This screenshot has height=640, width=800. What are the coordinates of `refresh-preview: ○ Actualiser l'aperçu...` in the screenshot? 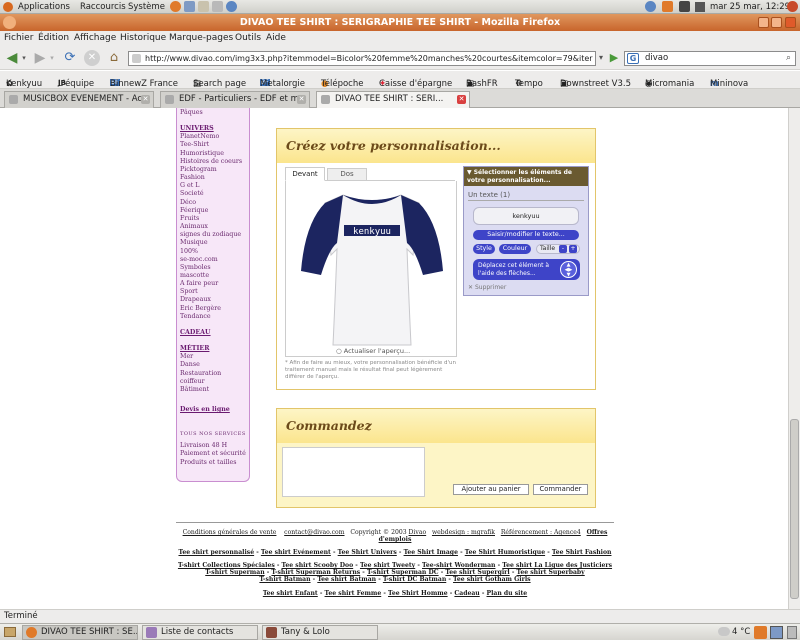 It's located at (373, 351).